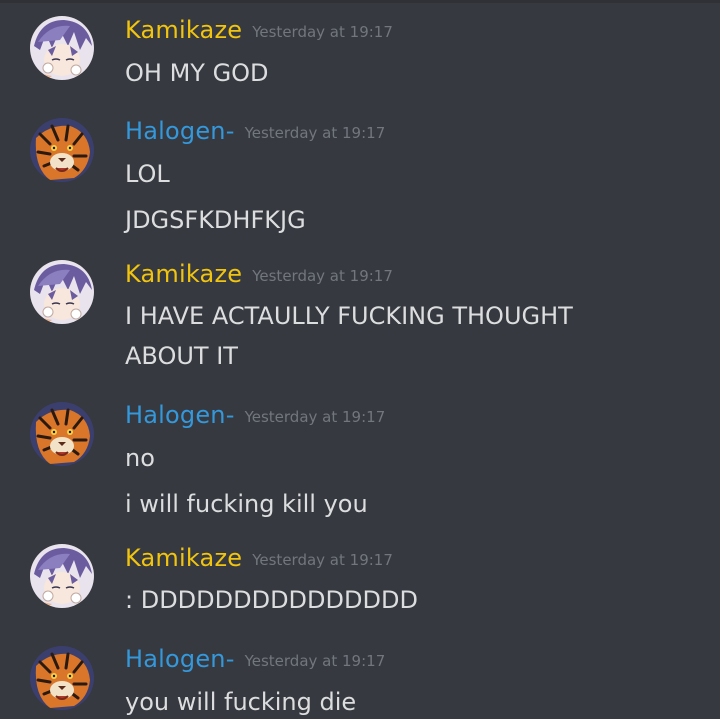  I want to click on message-text: no, so click(140, 458).